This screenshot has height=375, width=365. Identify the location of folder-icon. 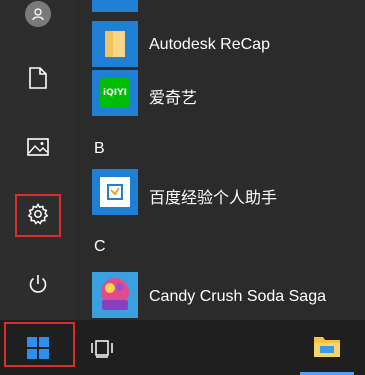
(115, 44).